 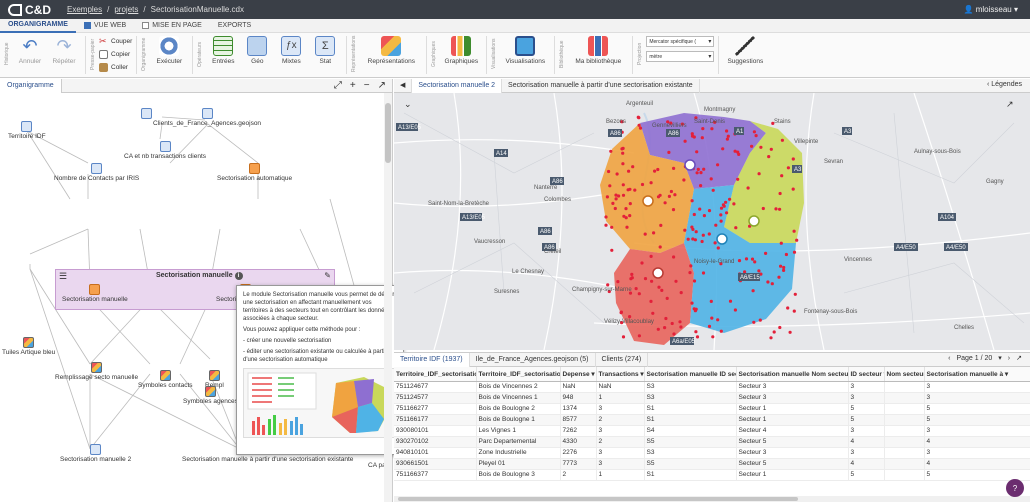 I want to click on column-header: Nom secteur ▾, so click(x=904, y=374).